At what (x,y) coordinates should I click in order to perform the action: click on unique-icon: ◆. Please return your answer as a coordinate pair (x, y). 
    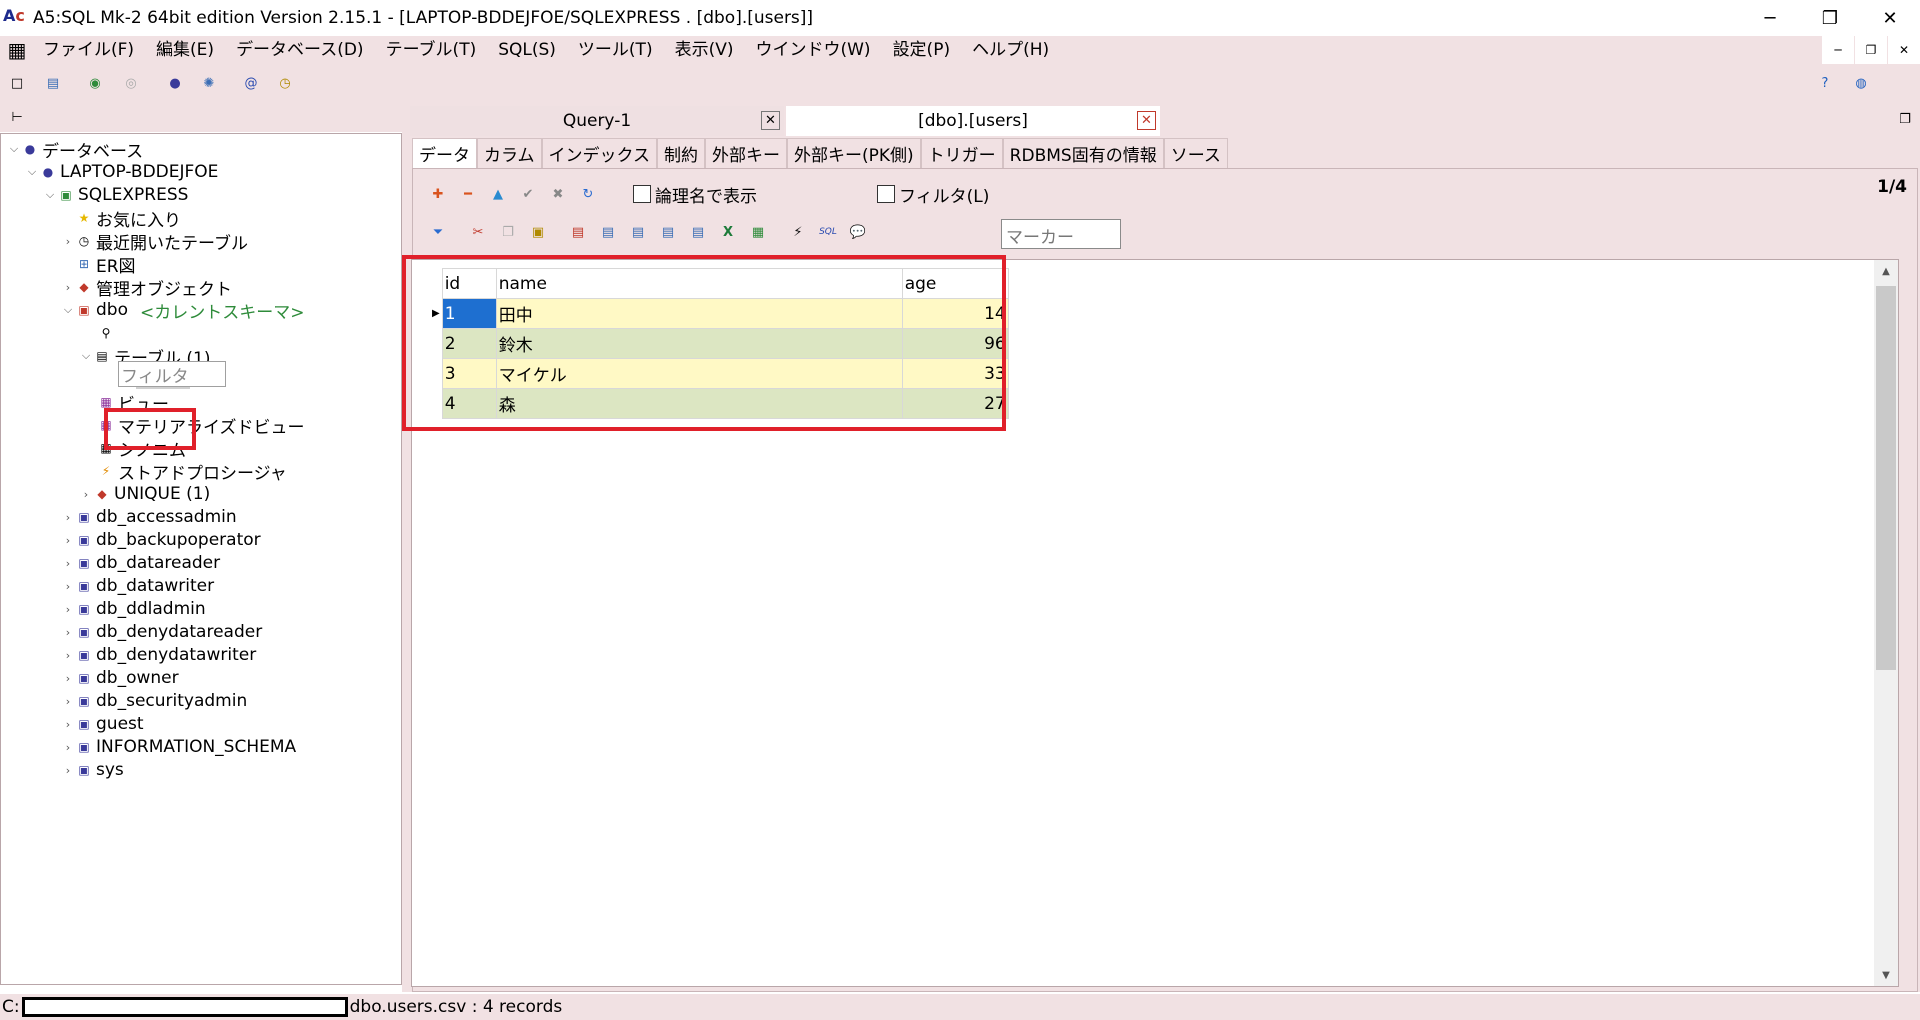
    Looking at the image, I should click on (102, 494).